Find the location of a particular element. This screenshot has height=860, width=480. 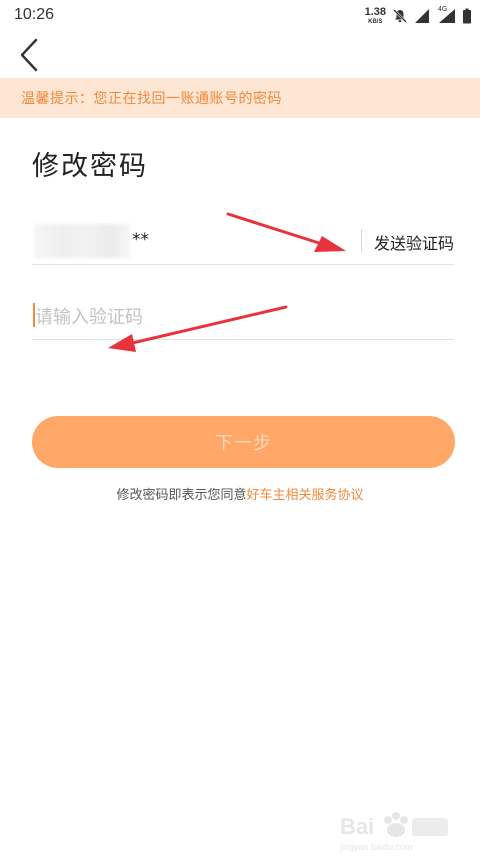

svg-text: Bai is located at coordinates (357, 826).